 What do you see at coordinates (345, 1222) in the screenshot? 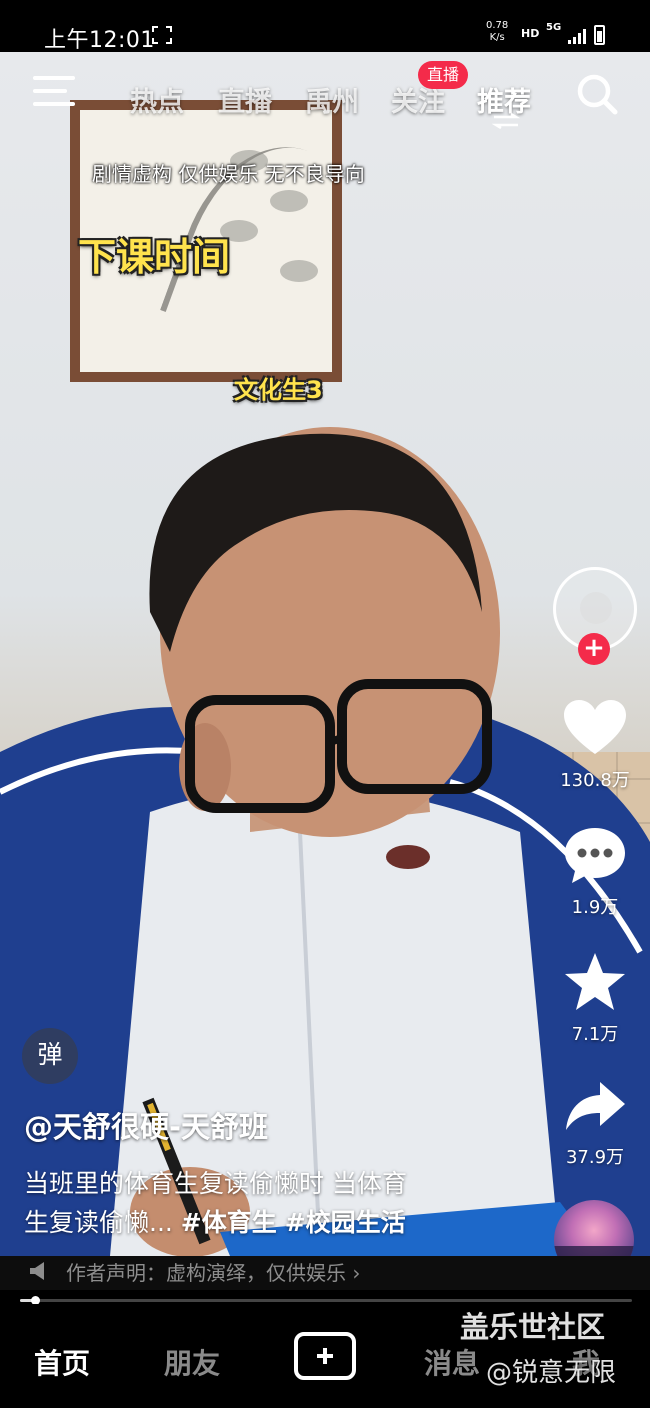
I see `hashtag-campus: #校园生活` at bounding box center [345, 1222].